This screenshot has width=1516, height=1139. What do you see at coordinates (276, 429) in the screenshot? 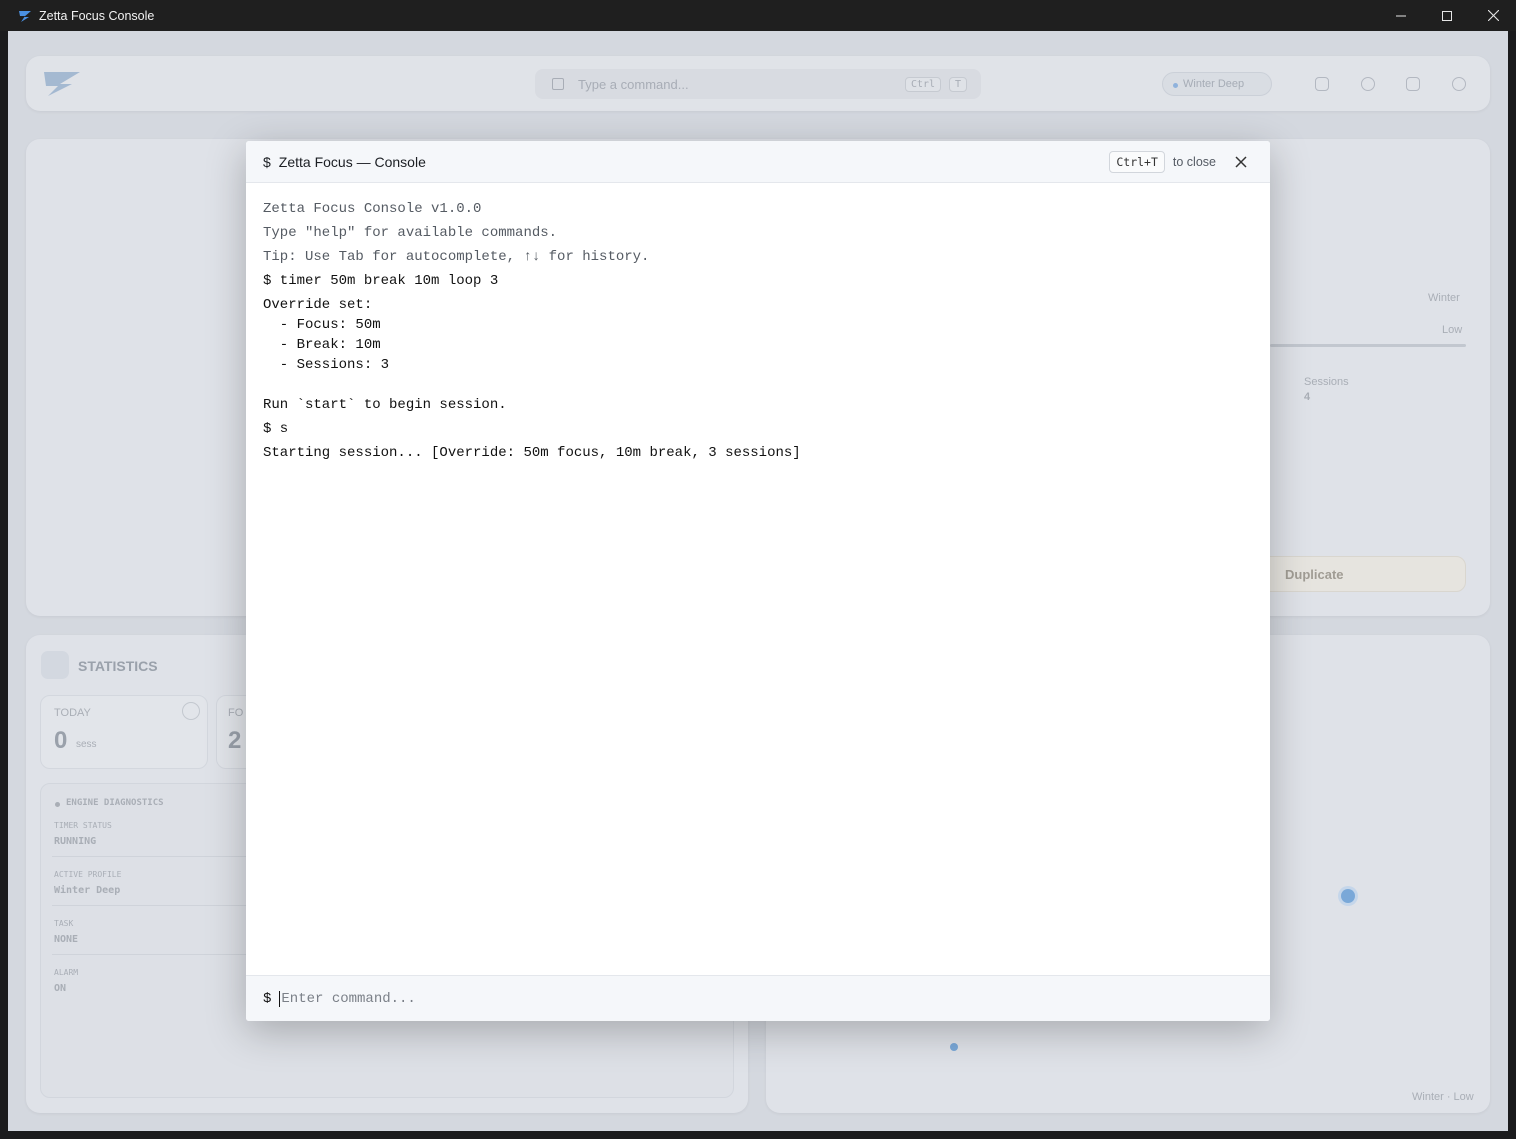
I see `console-command: $ s` at bounding box center [276, 429].